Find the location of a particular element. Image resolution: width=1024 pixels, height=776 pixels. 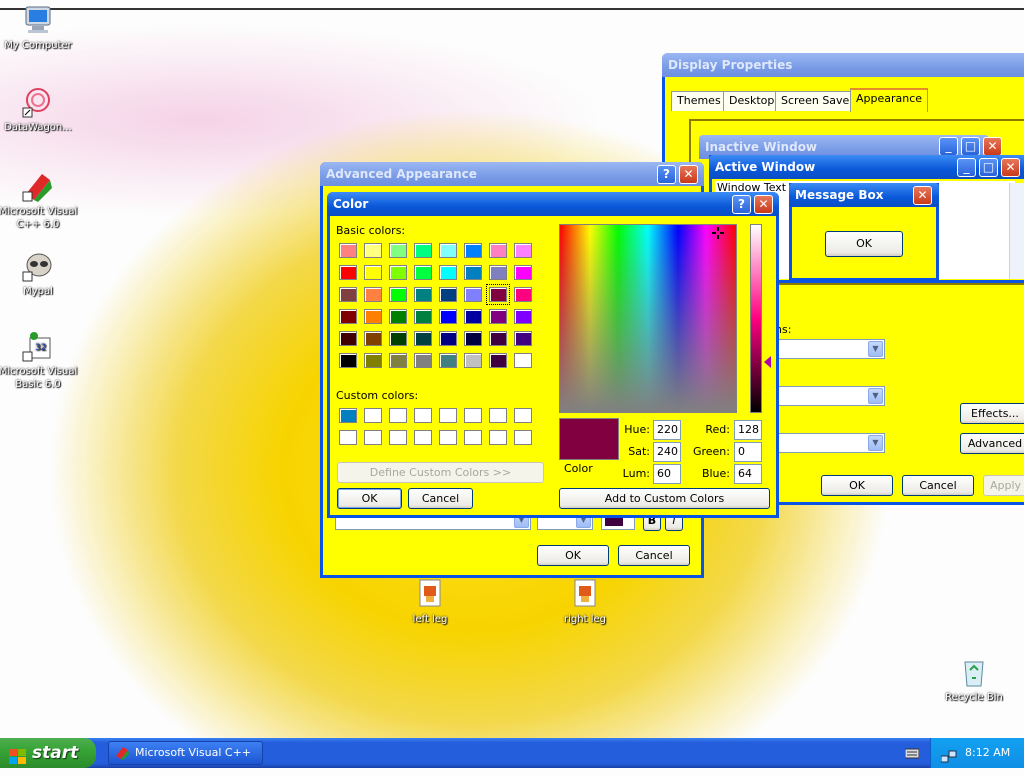

taskbar-item-visual-cpp: Microsoft Visual C++ is located at coordinates (185, 753).